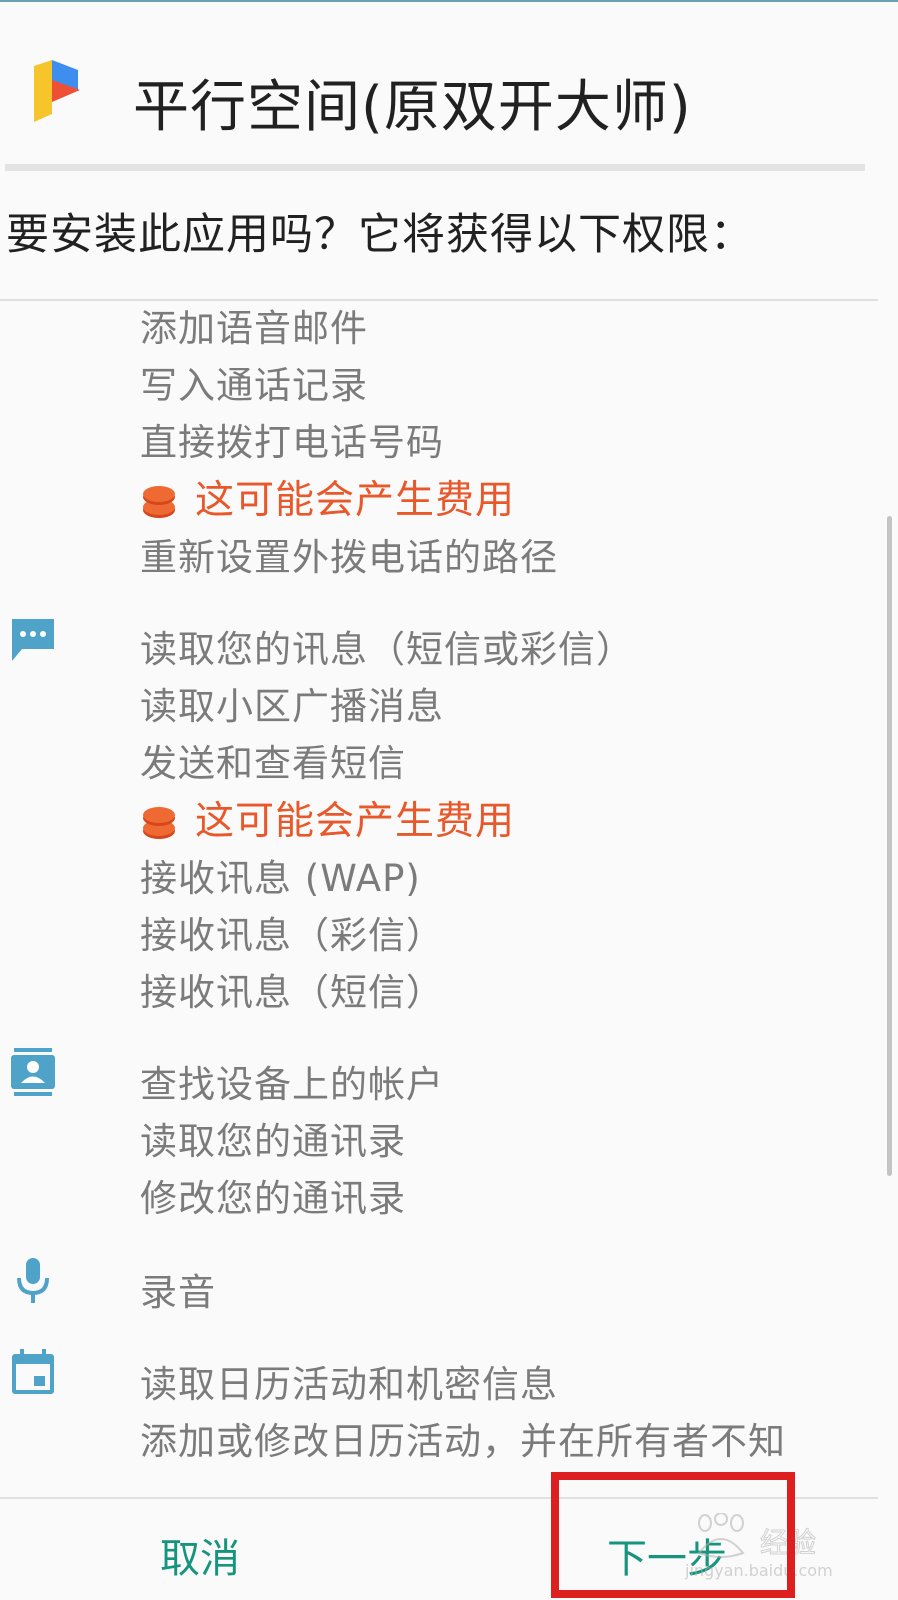 This screenshot has width=898, height=1600. What do you see at coordinates (273, 1141) in the screenshot?
I see `permission-item: 读取您的通讯录` at bounding box center [273, 1141].